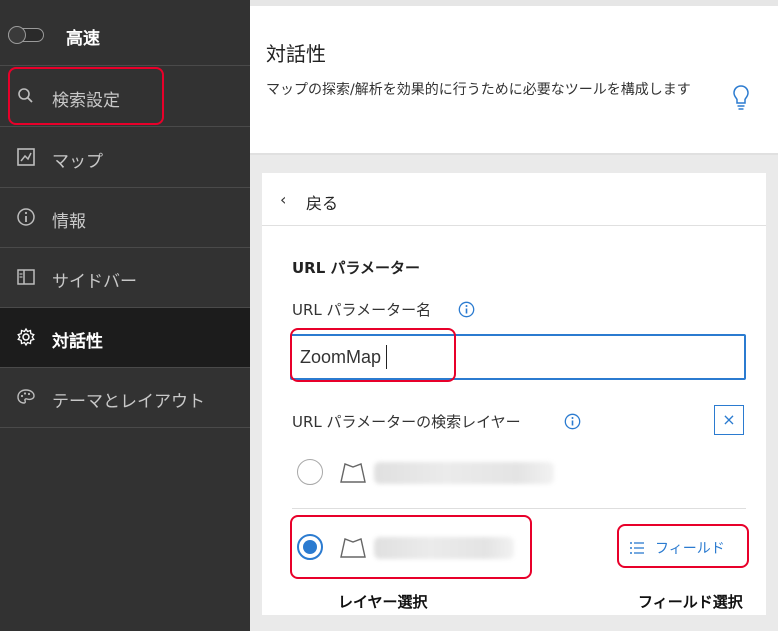 The width and height of the screenshot is (778, 631). Describe the element at coordinates (26, 337) in the screenshot. I see `gear-icon` at that location.